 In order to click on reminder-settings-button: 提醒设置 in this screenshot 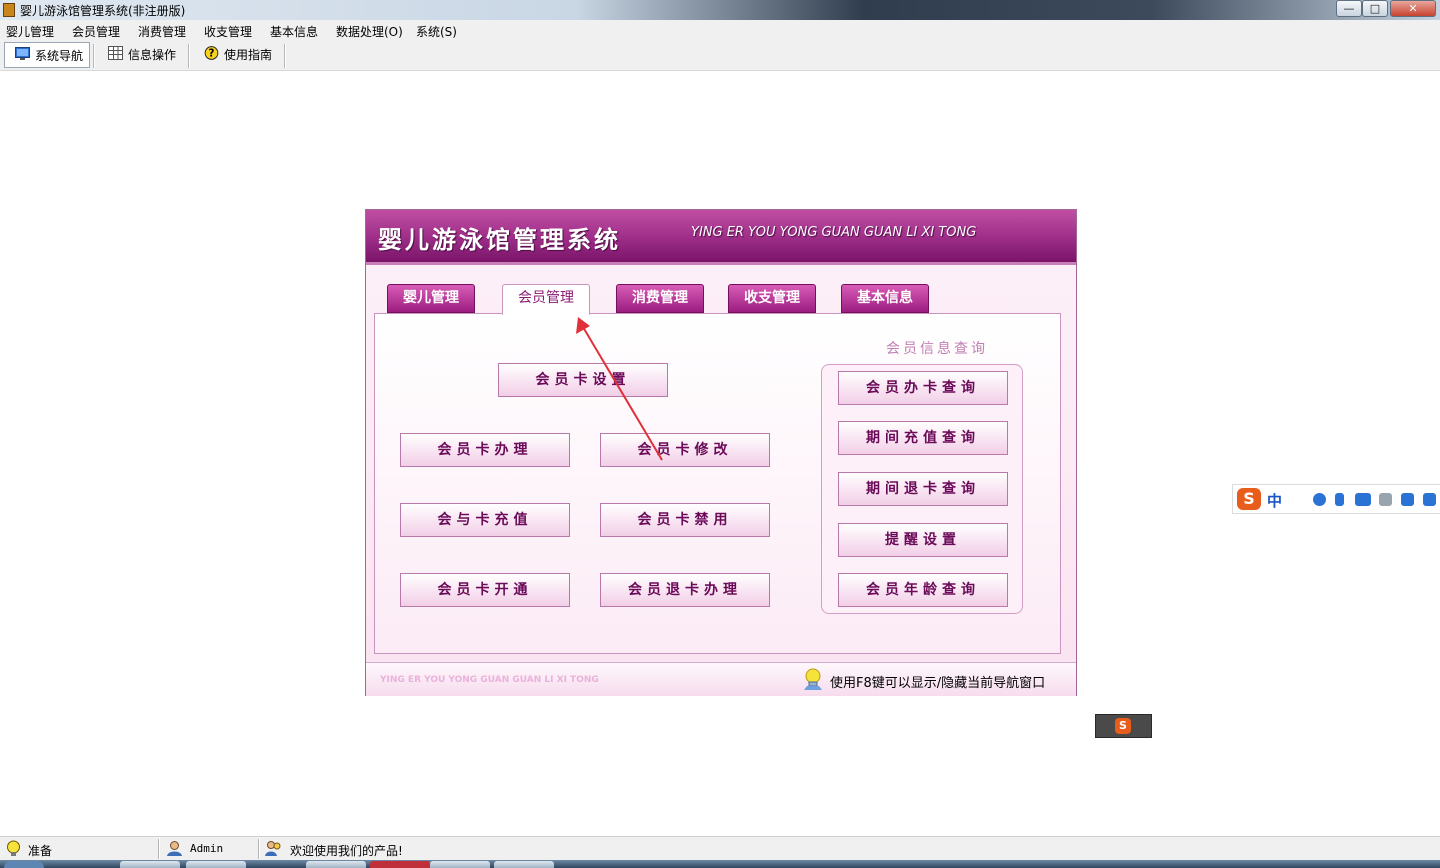, I will do `click(923, 540)`.